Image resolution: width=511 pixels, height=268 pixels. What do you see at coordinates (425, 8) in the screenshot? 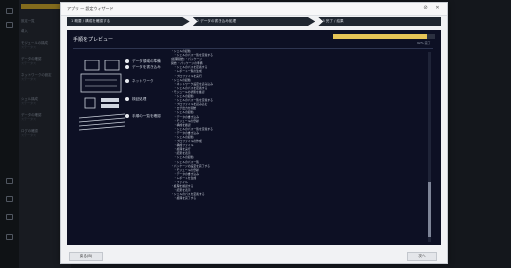
I see `help-icon: ⊘` at bounding box center [425, 8].